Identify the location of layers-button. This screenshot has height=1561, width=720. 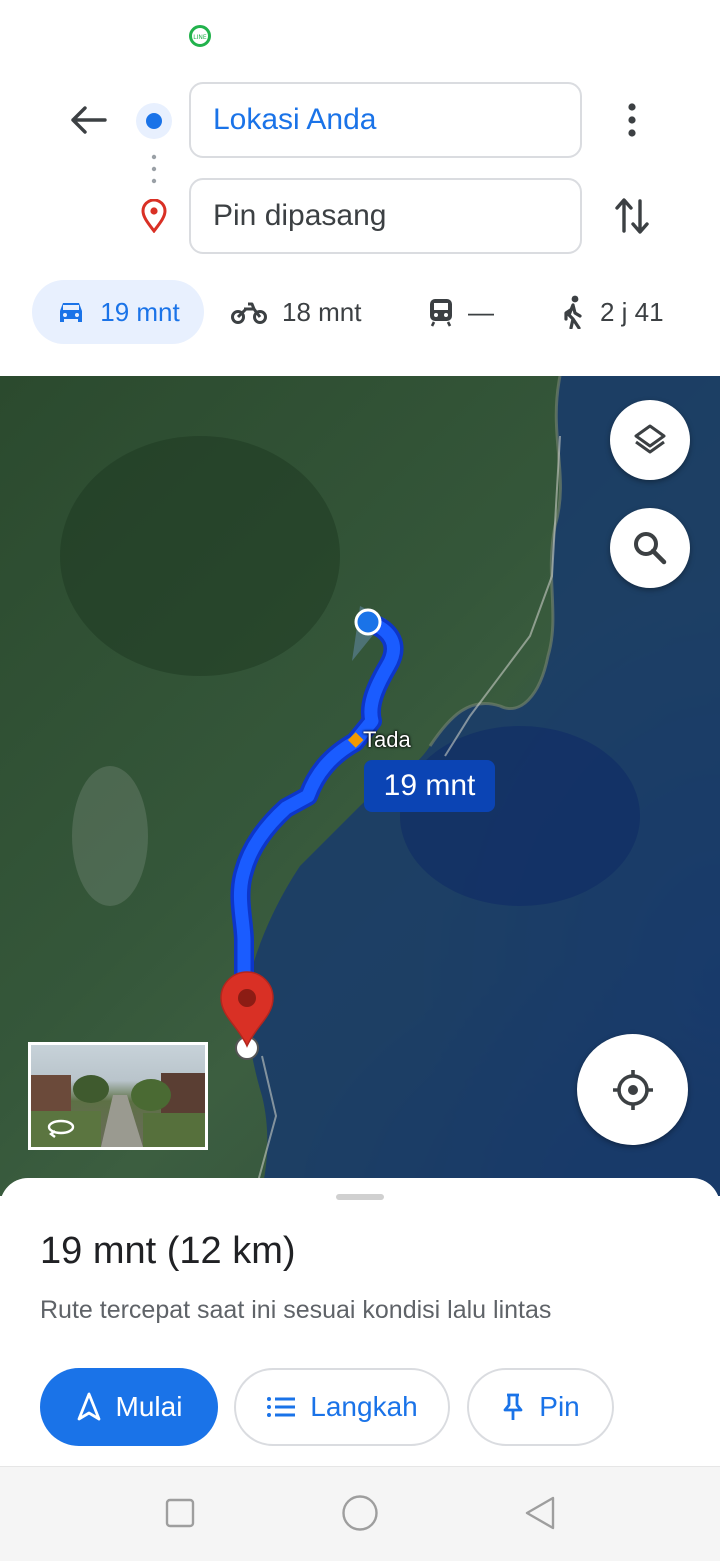
(650, 440).